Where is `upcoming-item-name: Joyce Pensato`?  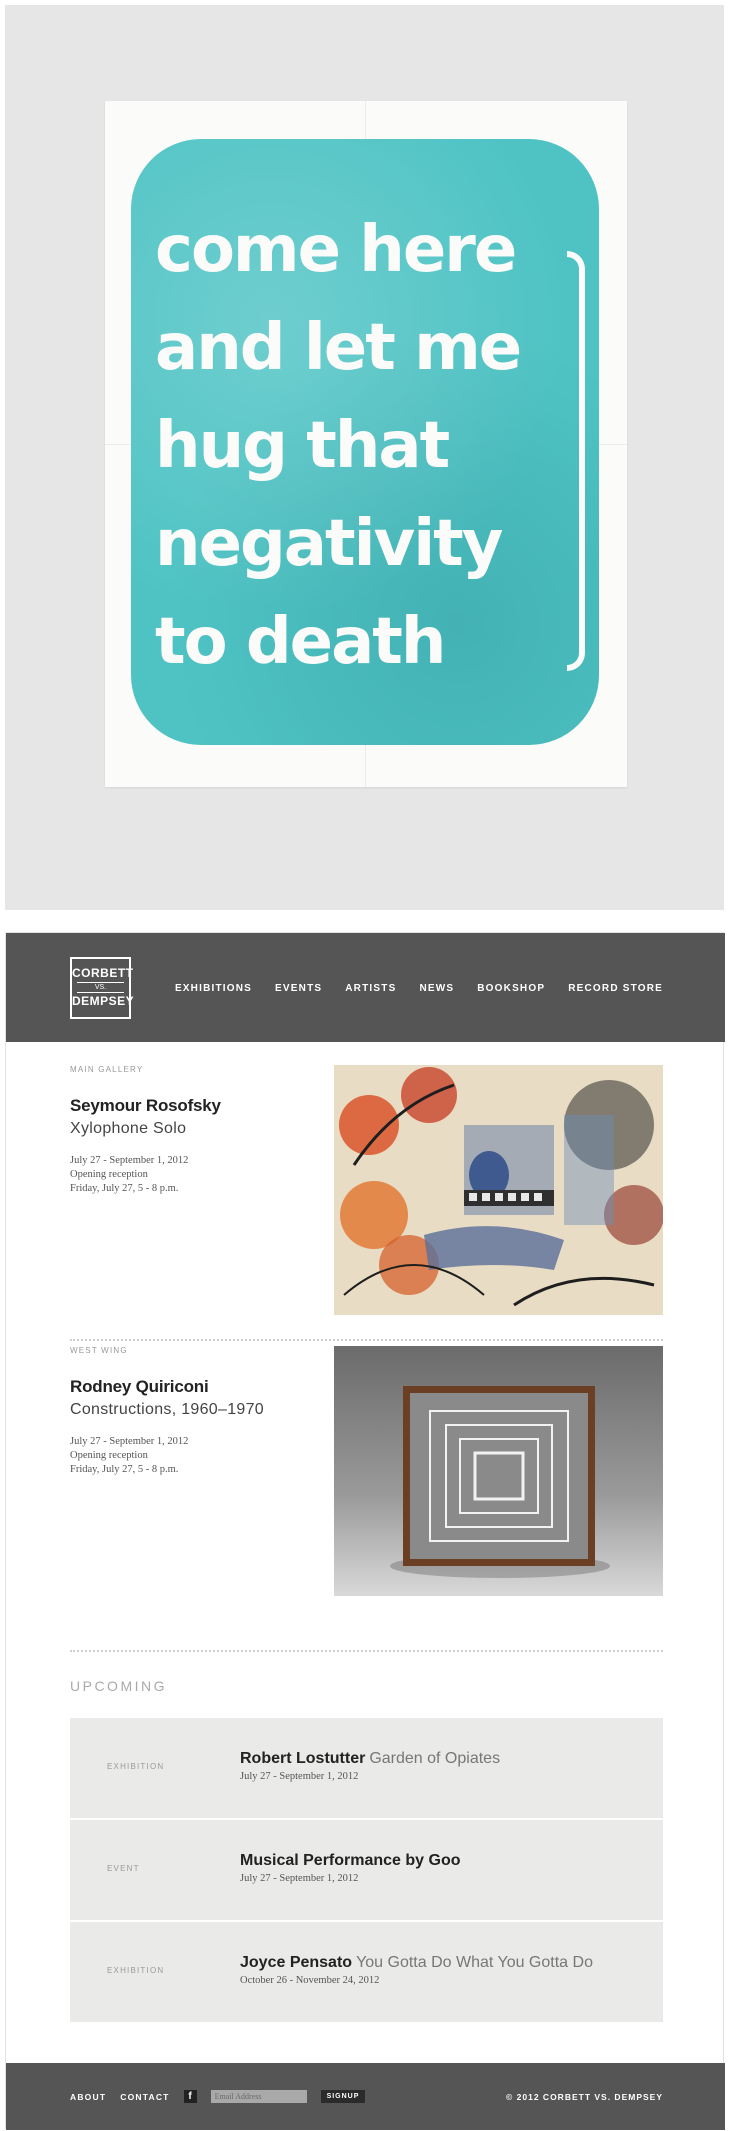 upcoming-item-name: Joyce Pensato is located at coordinates (296, 1962).